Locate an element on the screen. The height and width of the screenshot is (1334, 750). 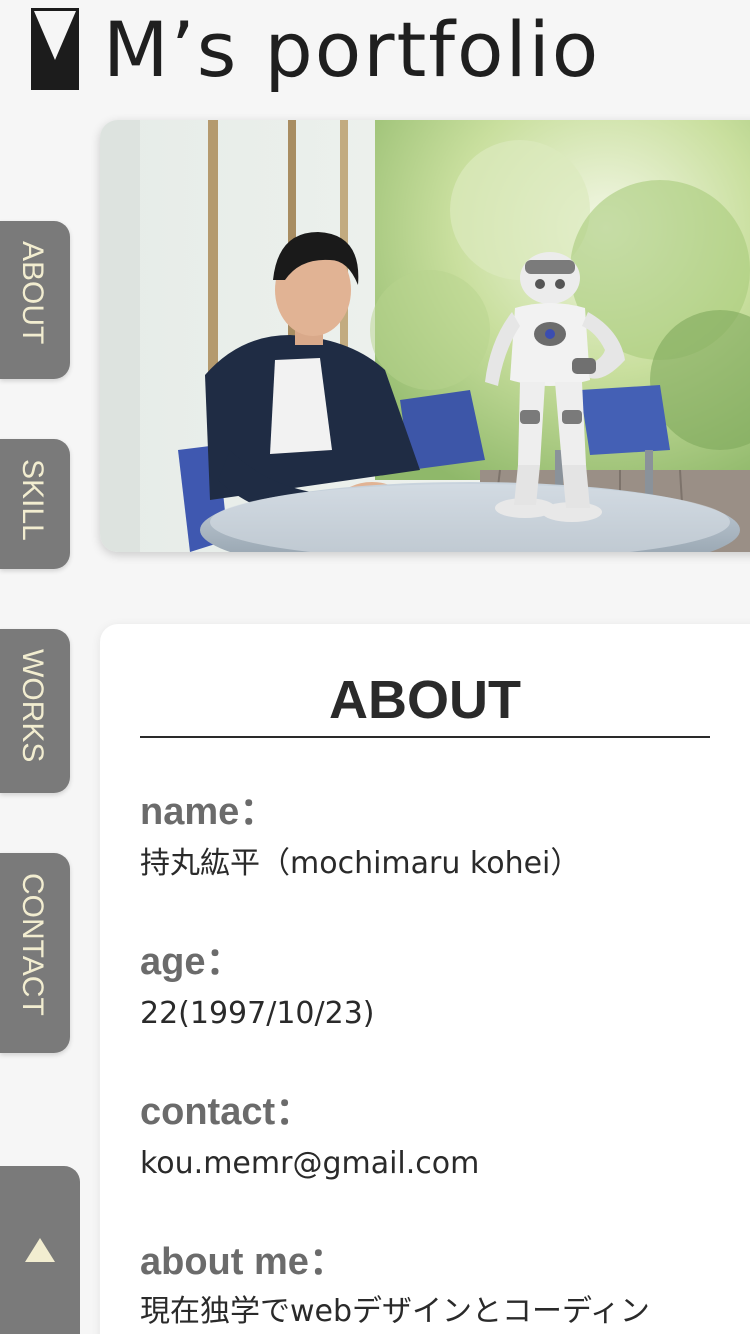
m-logo-icon is located at coordinates (55, 49).